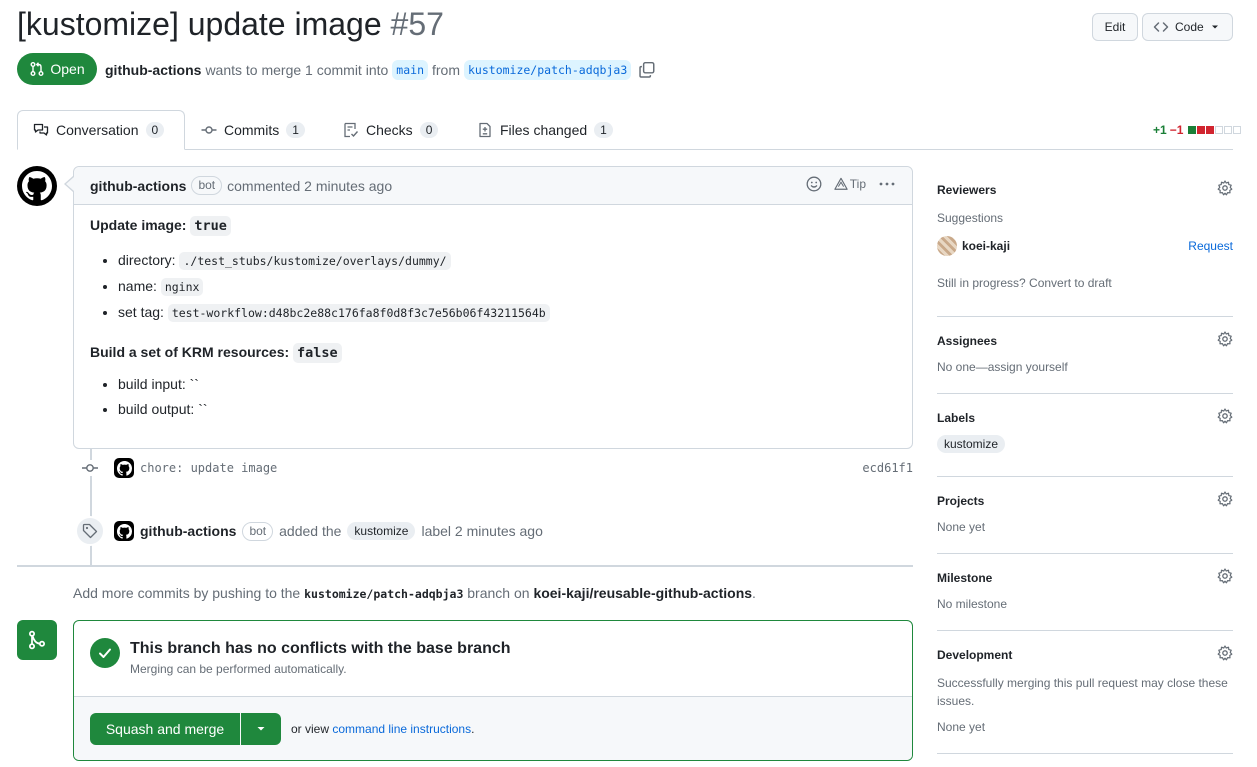  Describe the element at coordinates (1085, 655) in the screenshot. I see `sidebar-section-title: Development` at that location.